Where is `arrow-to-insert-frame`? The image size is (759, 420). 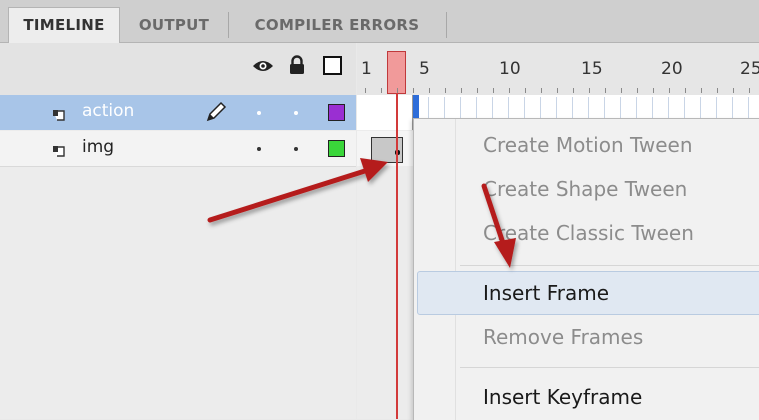 arrow-to-insert-frame is located at coordinates (498, 225).